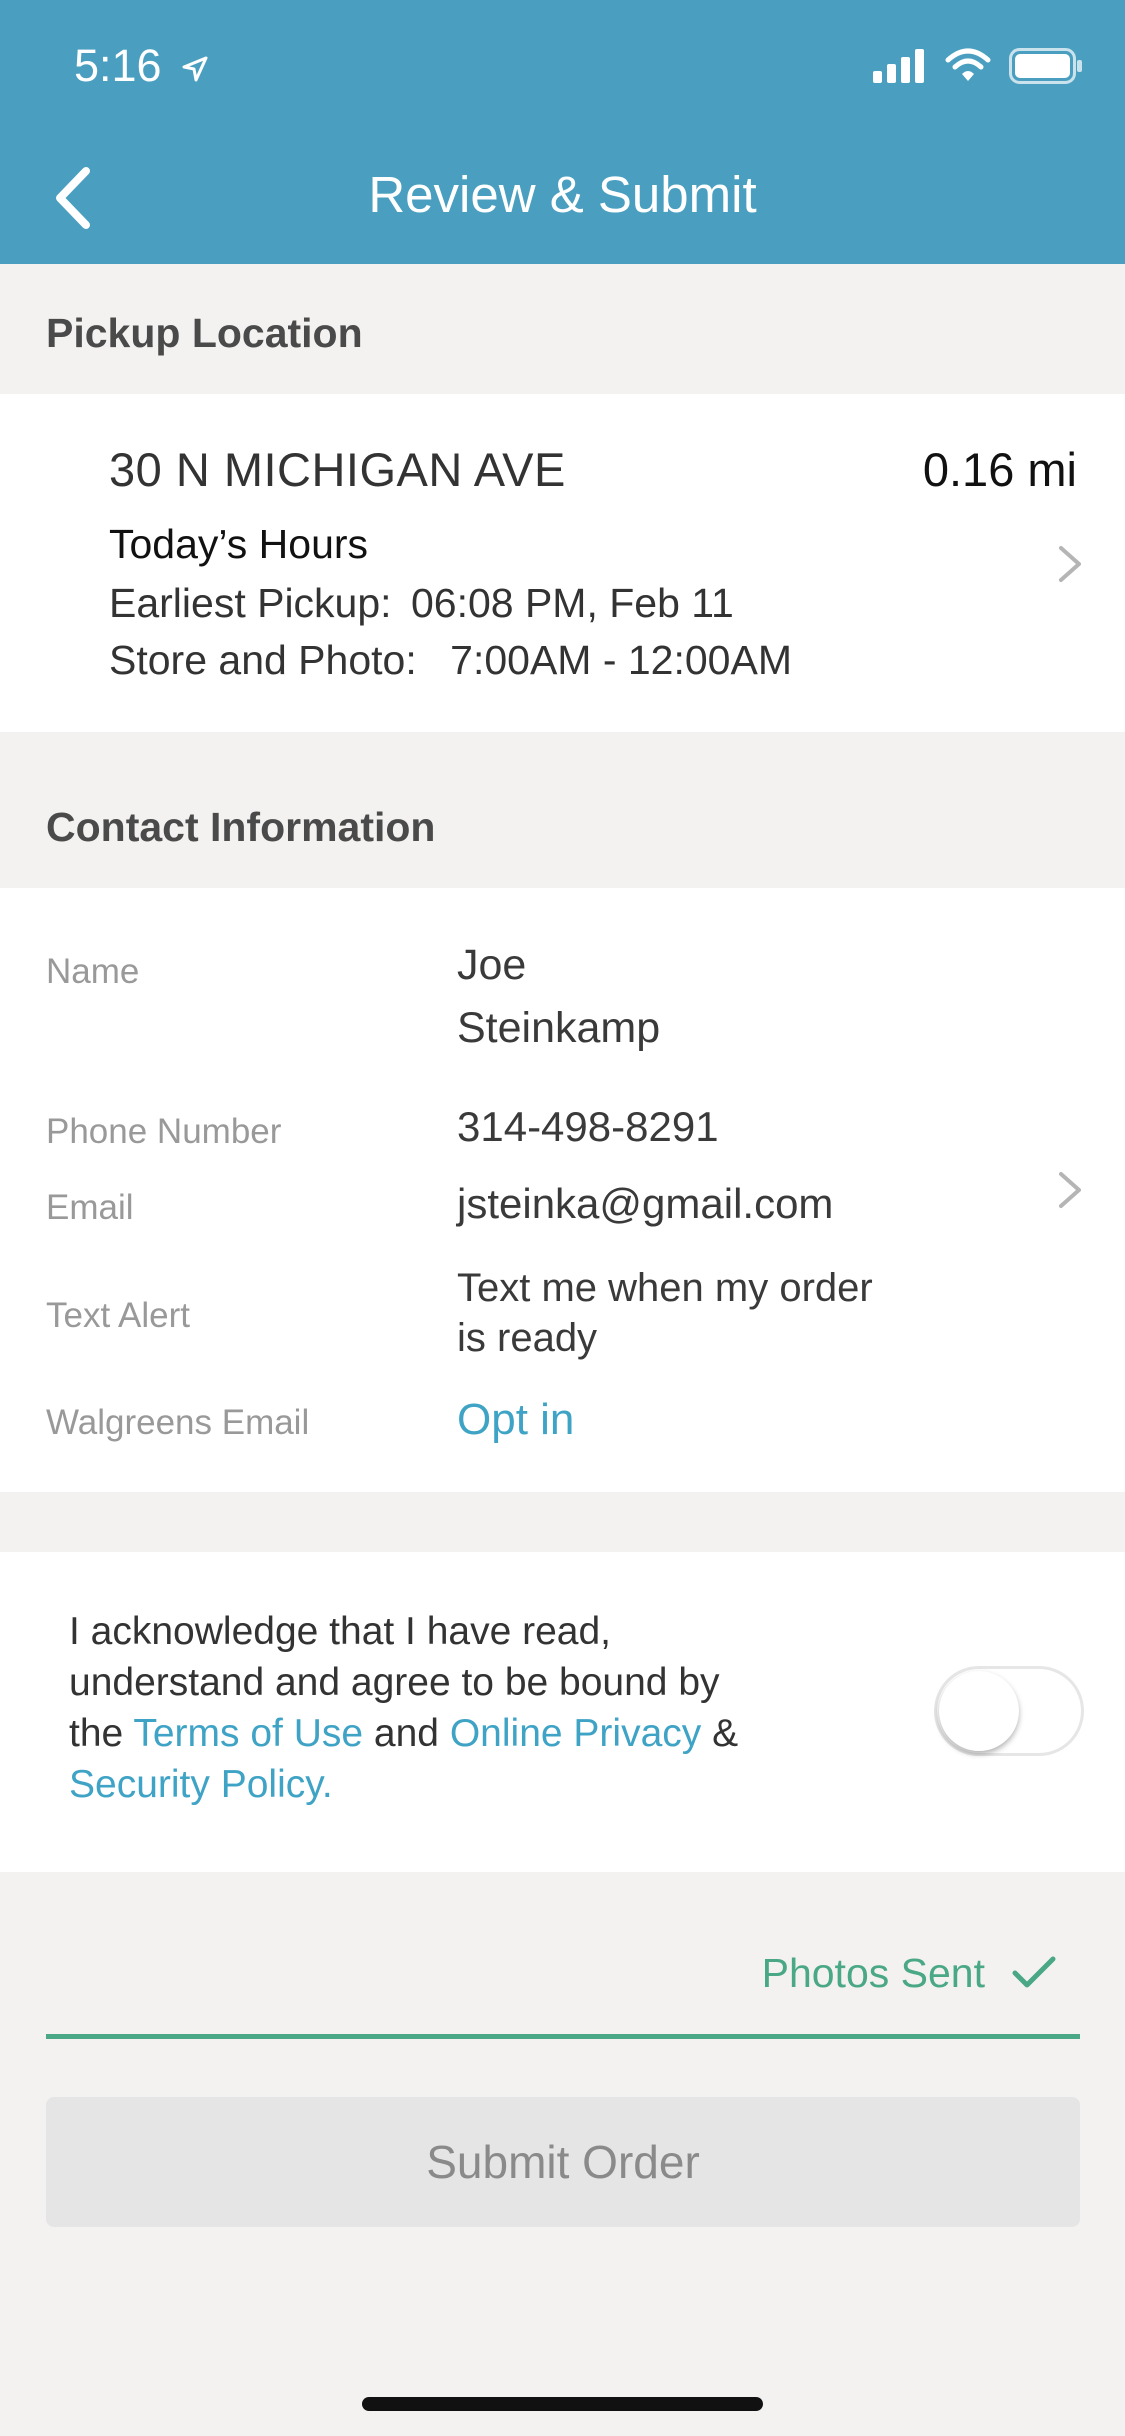 The height and width of the screenshot is (2436, 1125). I want to click on terms-toggle, so click(1009, 1711).